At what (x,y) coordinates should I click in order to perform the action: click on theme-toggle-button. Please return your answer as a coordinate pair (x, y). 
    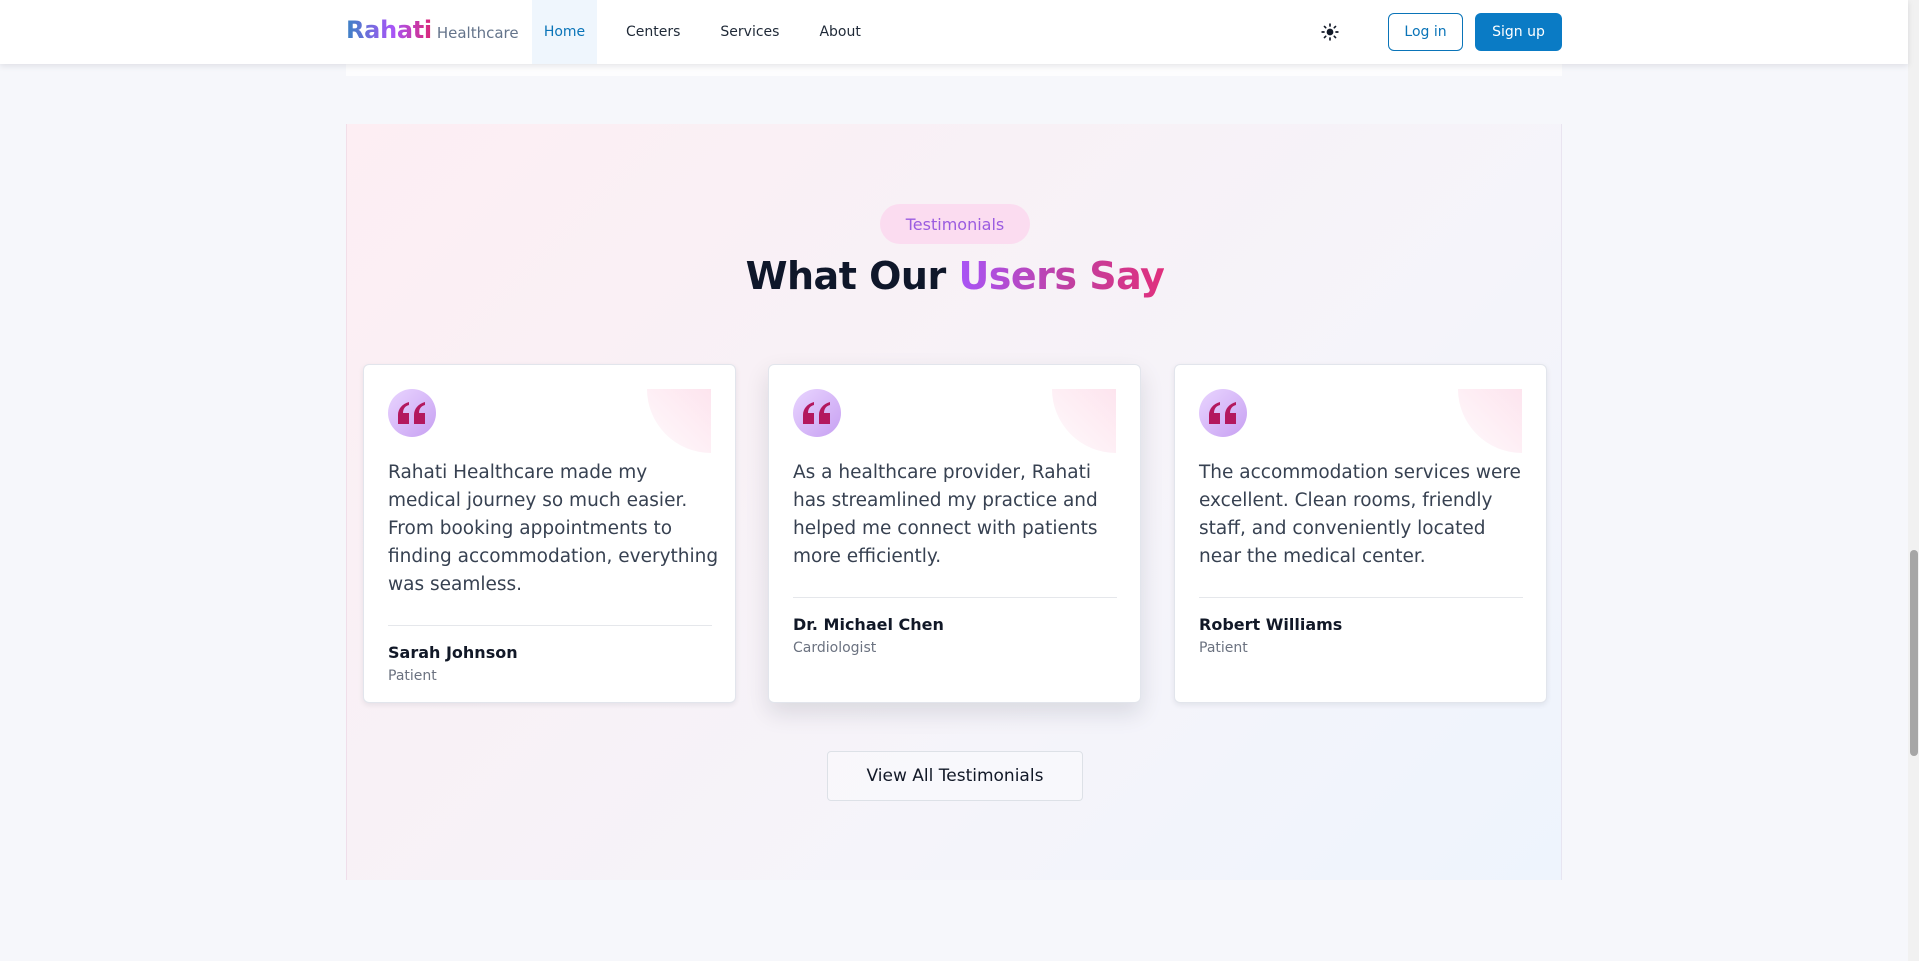
    Looking at the image, I should click on (1330, 32).